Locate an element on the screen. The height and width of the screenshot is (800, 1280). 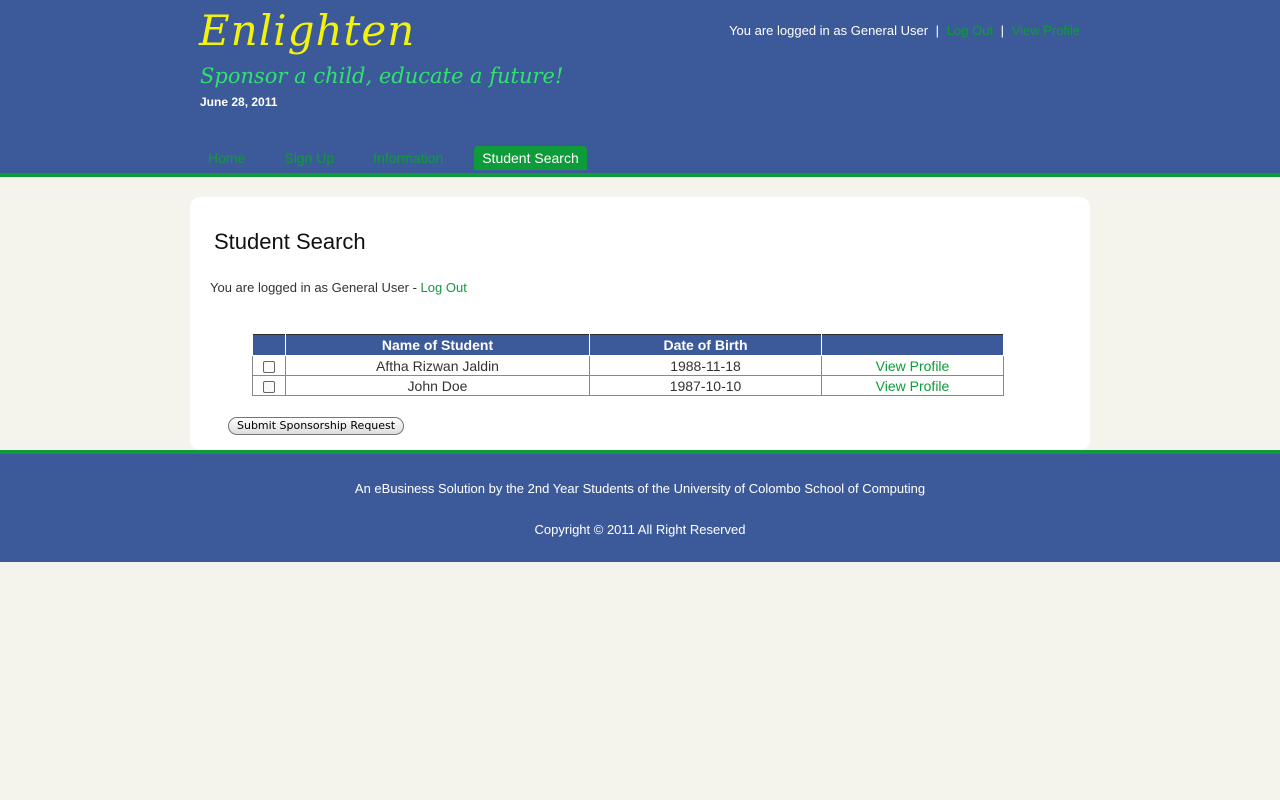
nav-item-student-search: Student Search is located at coordinates (530, 158).